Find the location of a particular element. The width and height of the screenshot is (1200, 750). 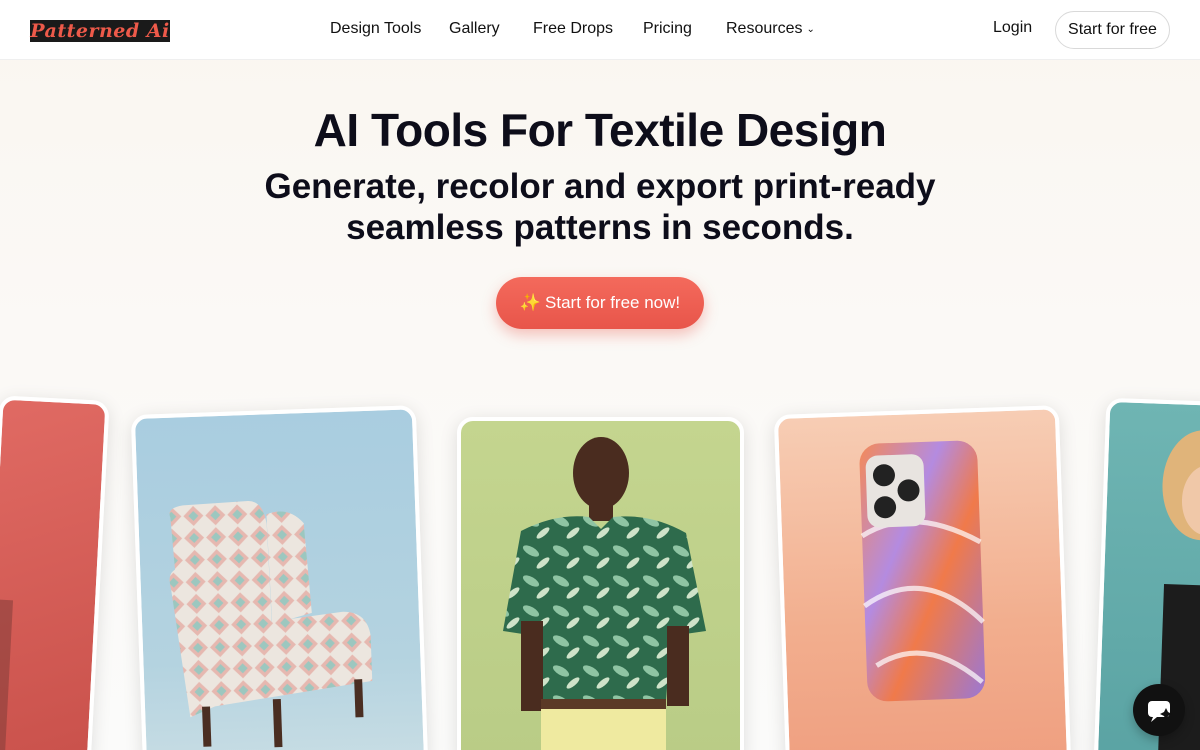

chat-sparkle-icon is located at coordinates (1160, 711).